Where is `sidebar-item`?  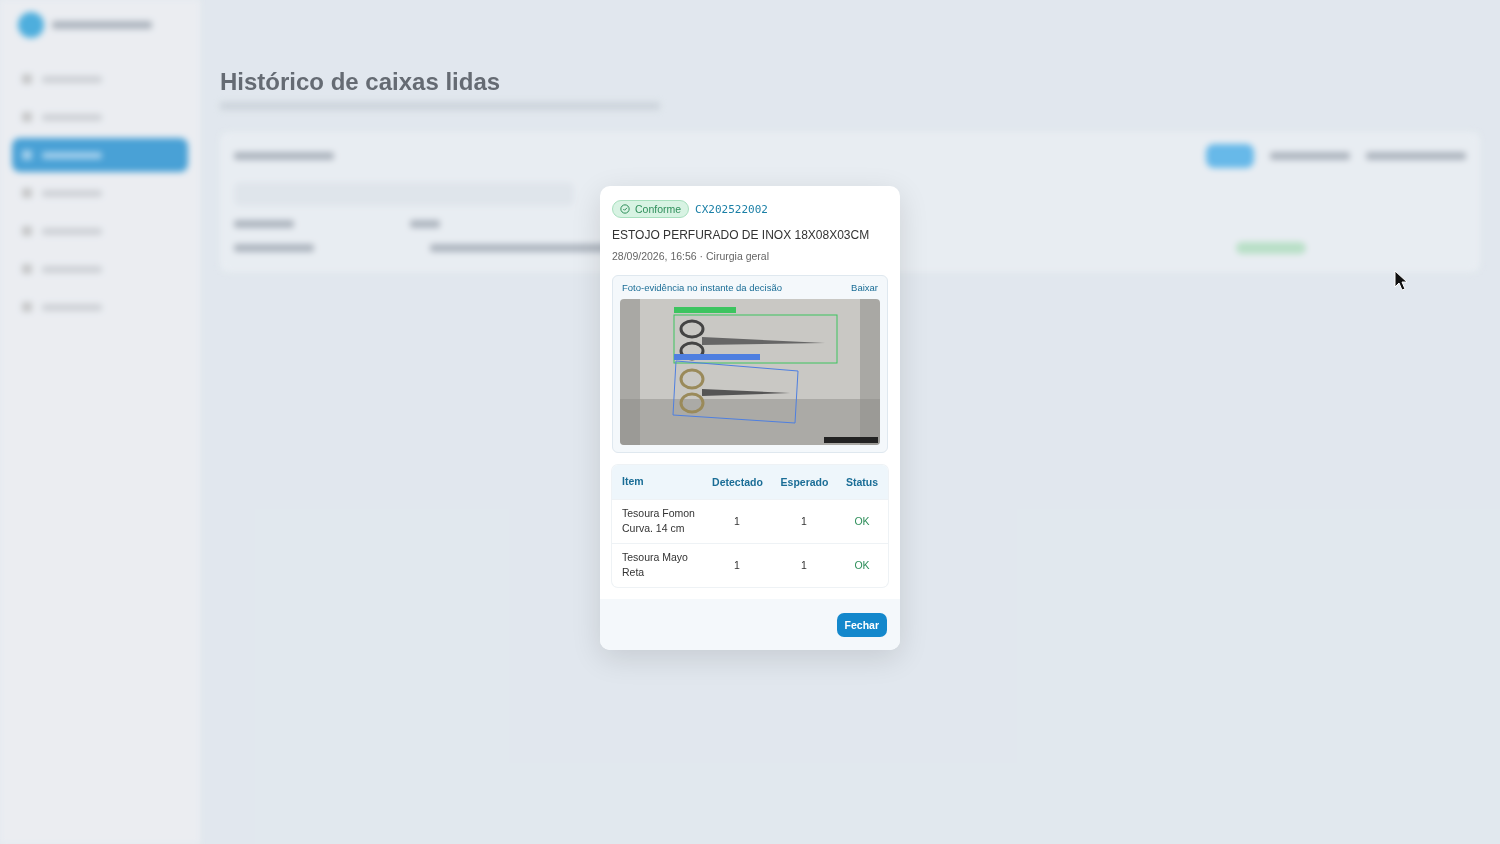
sidebar-item is located at coordinates (100, 155).